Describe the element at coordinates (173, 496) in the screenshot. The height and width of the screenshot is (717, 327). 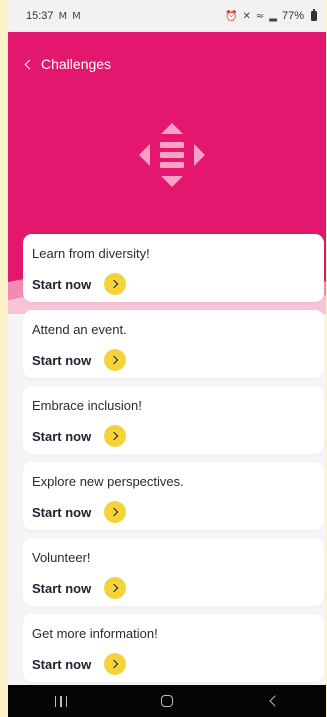
I see `challenge-card: Explore new perspectives. Start now` at that location.